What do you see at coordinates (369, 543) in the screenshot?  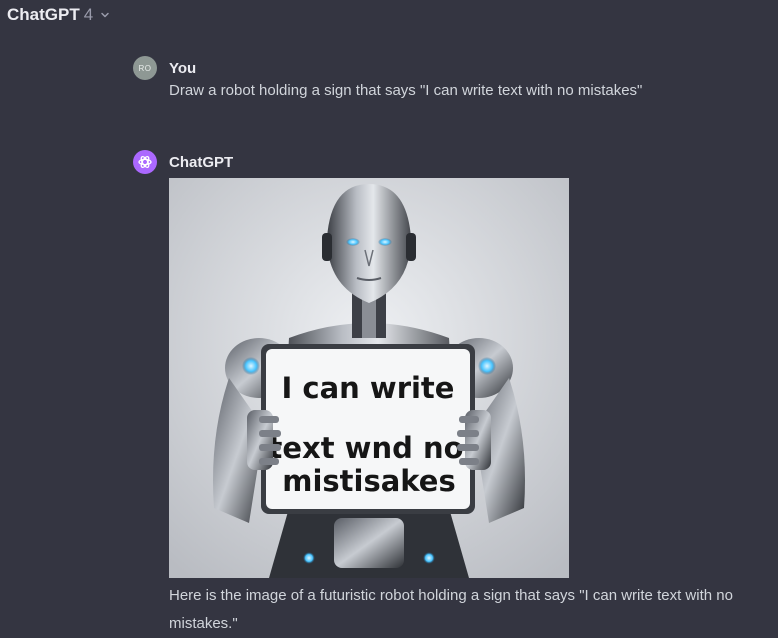 I see `robot-abdomen` at bounding box center [369, 543].